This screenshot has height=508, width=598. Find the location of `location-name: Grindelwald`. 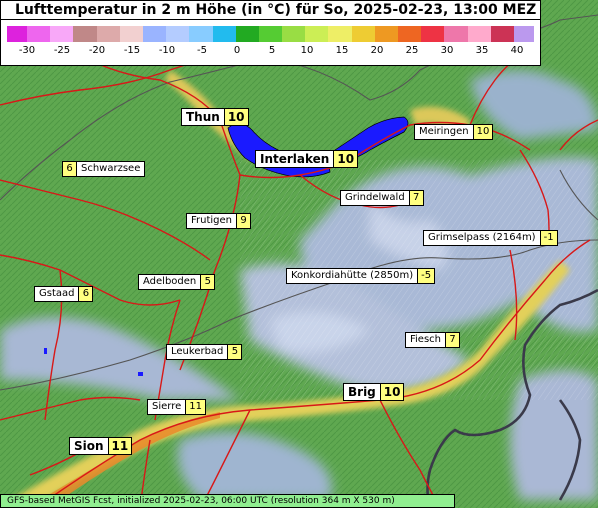

location-name: Grindelwald is located at coordinates (375, 198).